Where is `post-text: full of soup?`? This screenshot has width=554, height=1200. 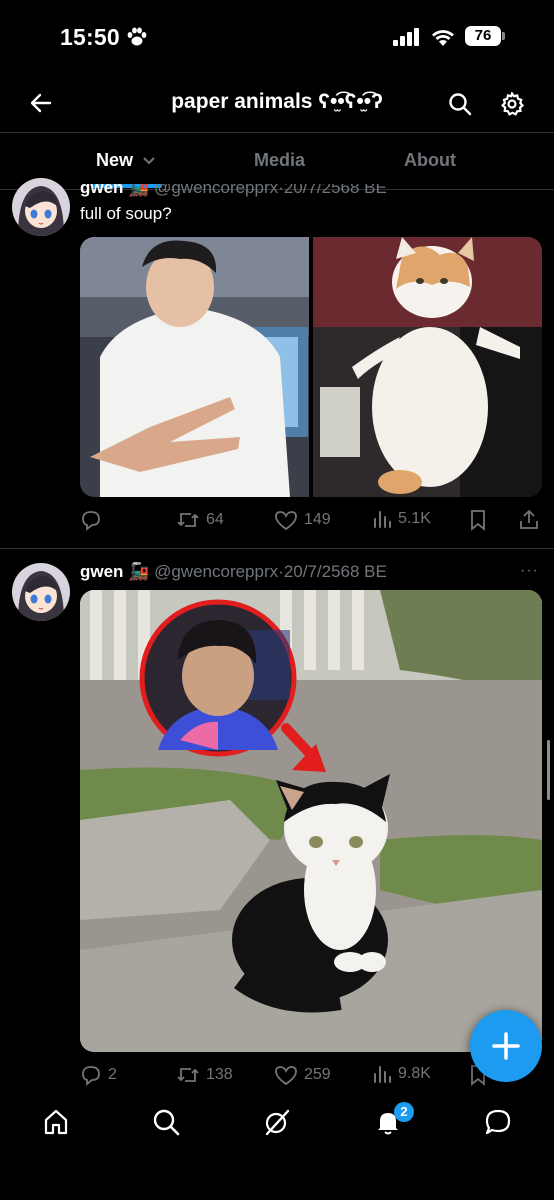 post-text: full of soup? is located at coordinates (126, 213).